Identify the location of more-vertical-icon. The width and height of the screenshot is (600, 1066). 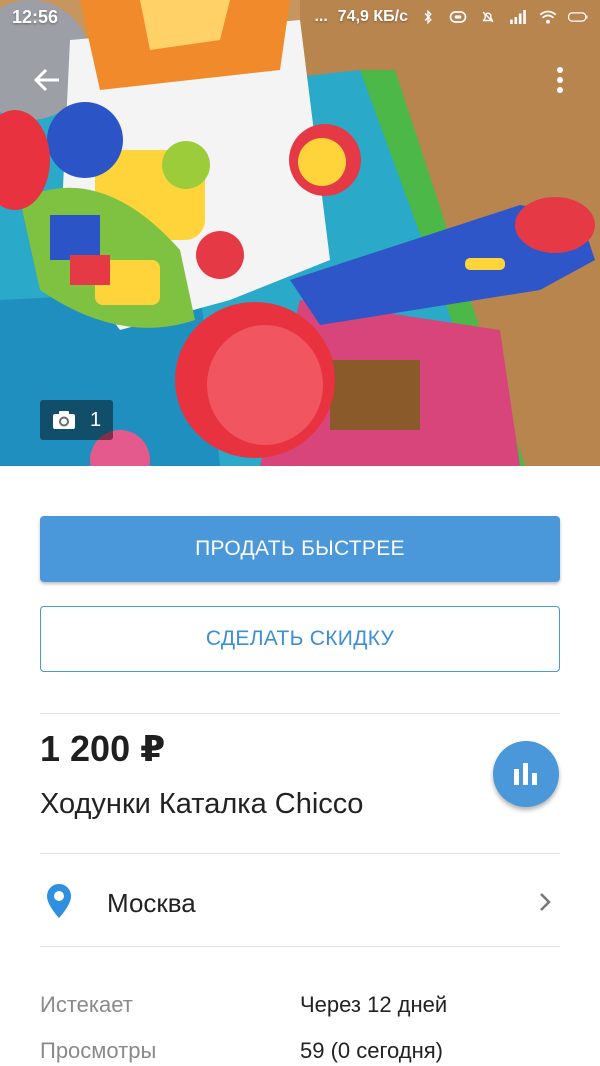
(560, 80).